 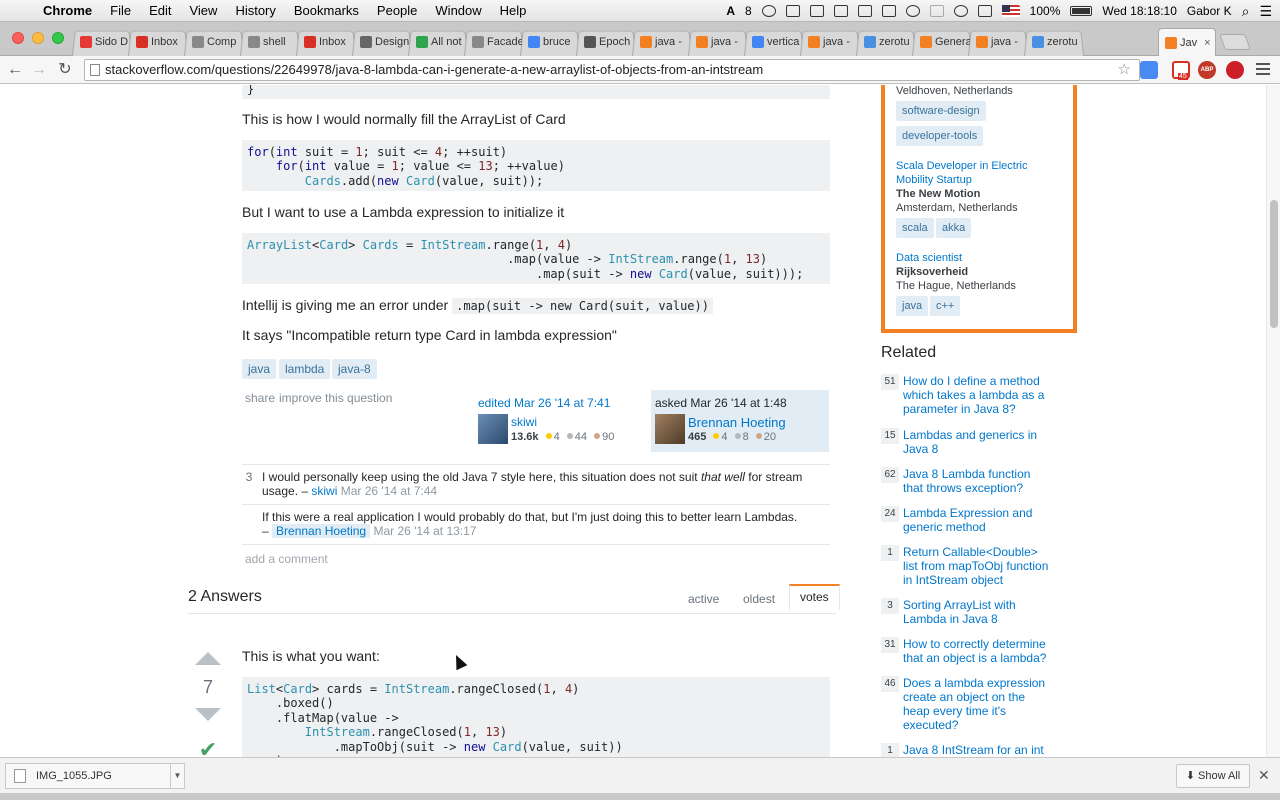 I want to click on menu-help: Help, so click(x=513, y=10).